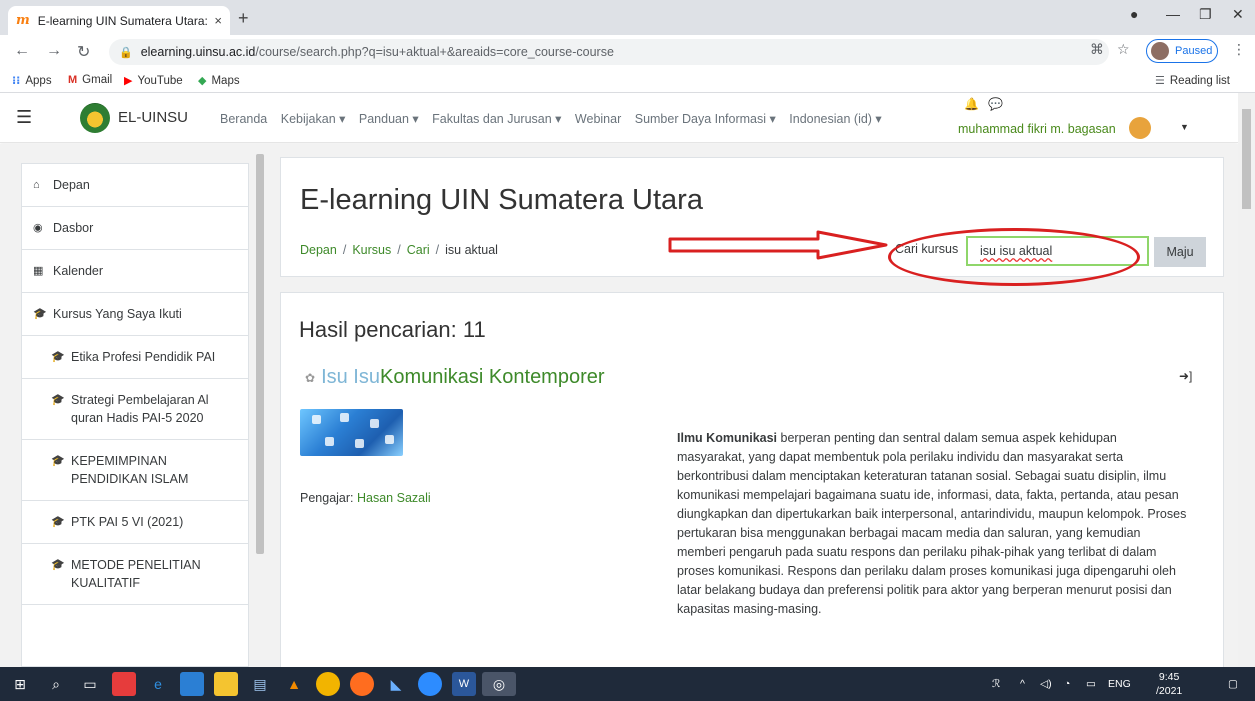 This screenshot has height=701, width=1255. I want to click on drawer-item-label: Kalender, so click(78, 271).